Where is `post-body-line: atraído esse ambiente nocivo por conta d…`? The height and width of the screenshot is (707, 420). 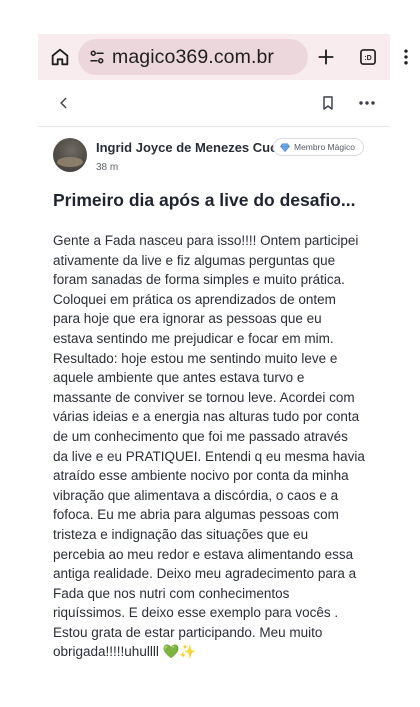 post-body-line: atraído esse ambiente nocivo por conta d… is located at coordinates (201, 476).